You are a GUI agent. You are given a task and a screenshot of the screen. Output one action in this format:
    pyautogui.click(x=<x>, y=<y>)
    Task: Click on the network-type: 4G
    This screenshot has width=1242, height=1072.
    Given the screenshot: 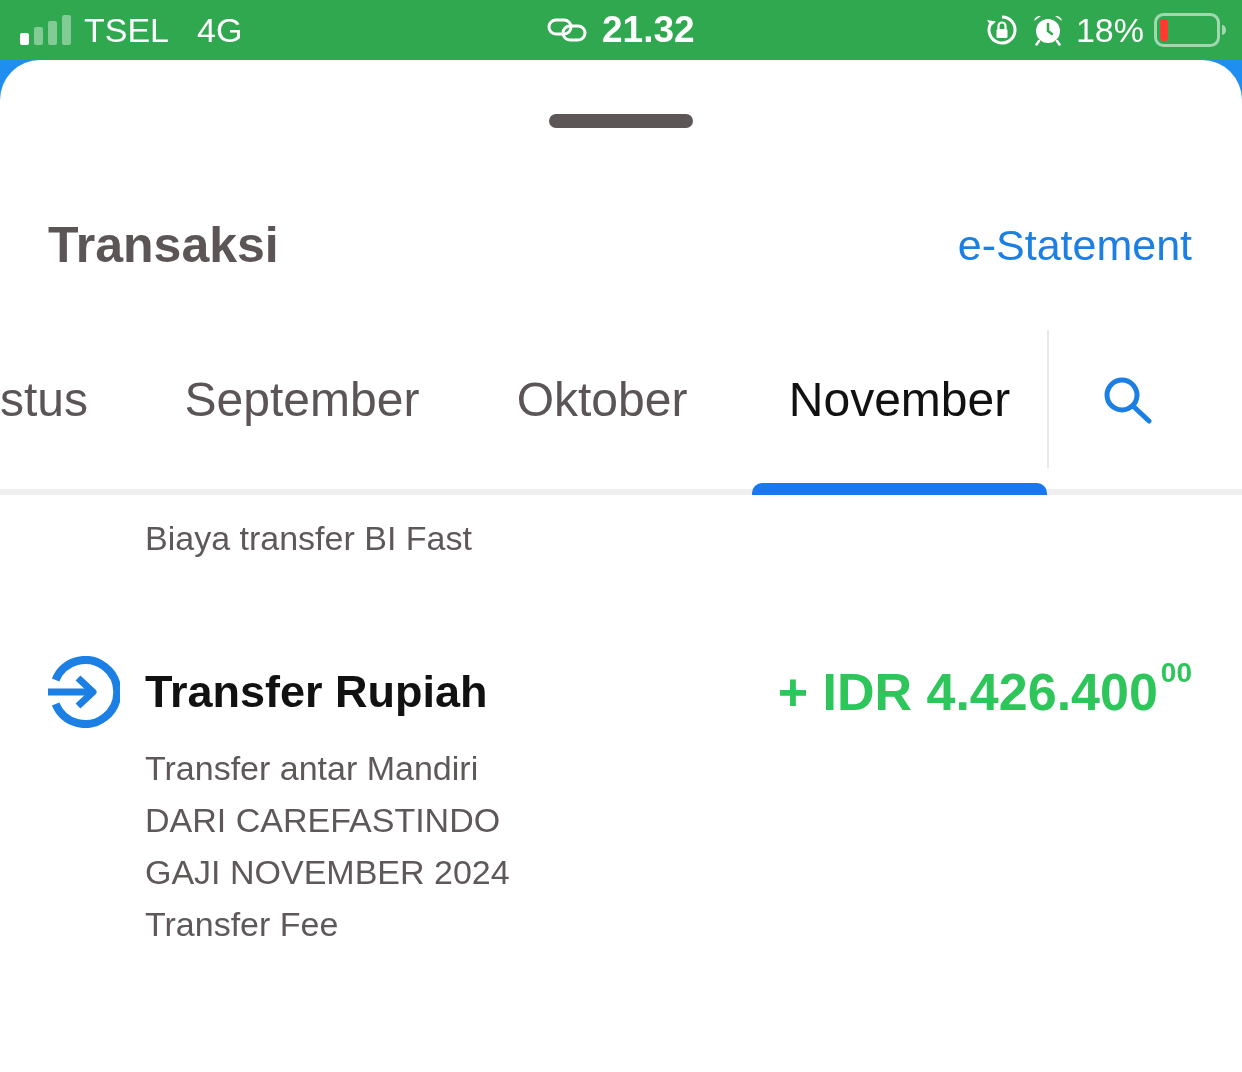 What is the action you would take?
    pyautogui.click(x=220, y=30)
    